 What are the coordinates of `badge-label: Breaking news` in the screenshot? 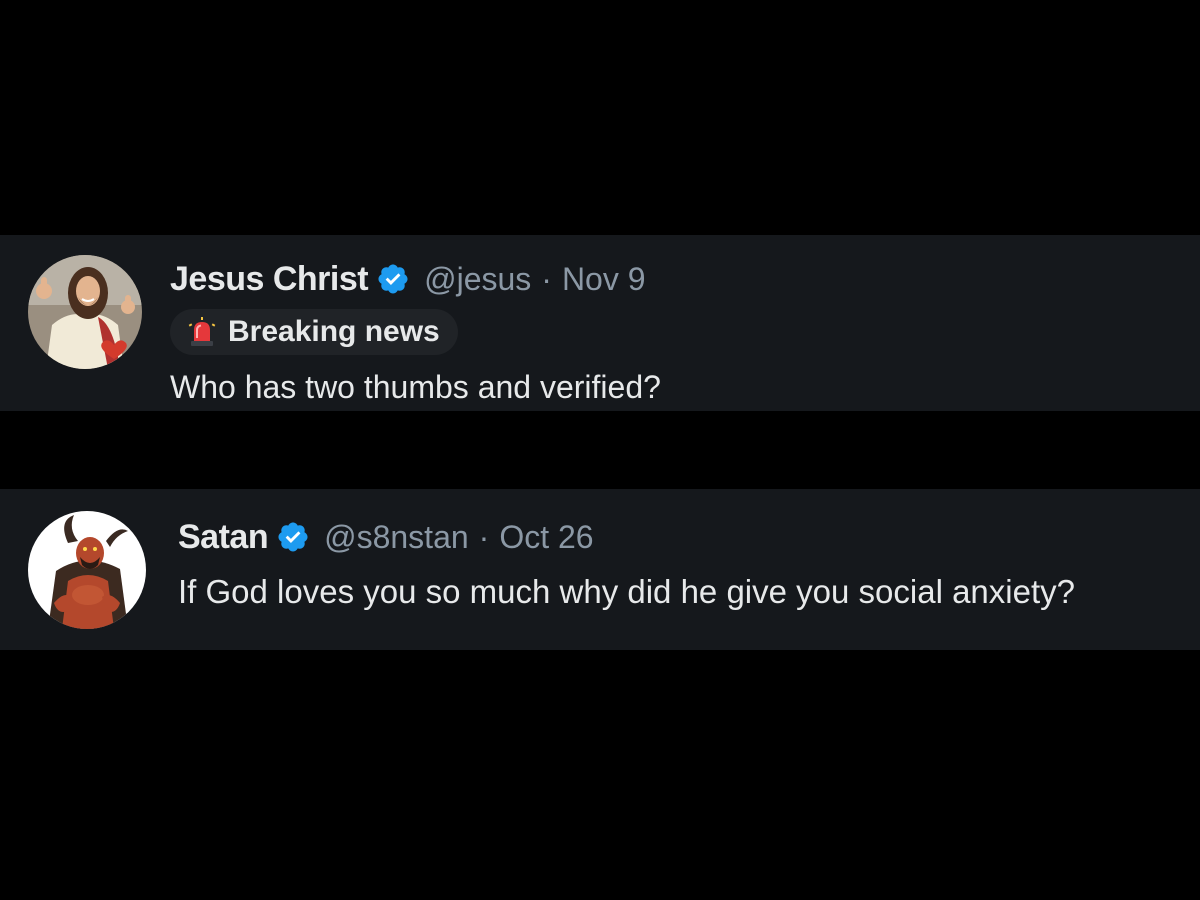 It's located at (334, 331).